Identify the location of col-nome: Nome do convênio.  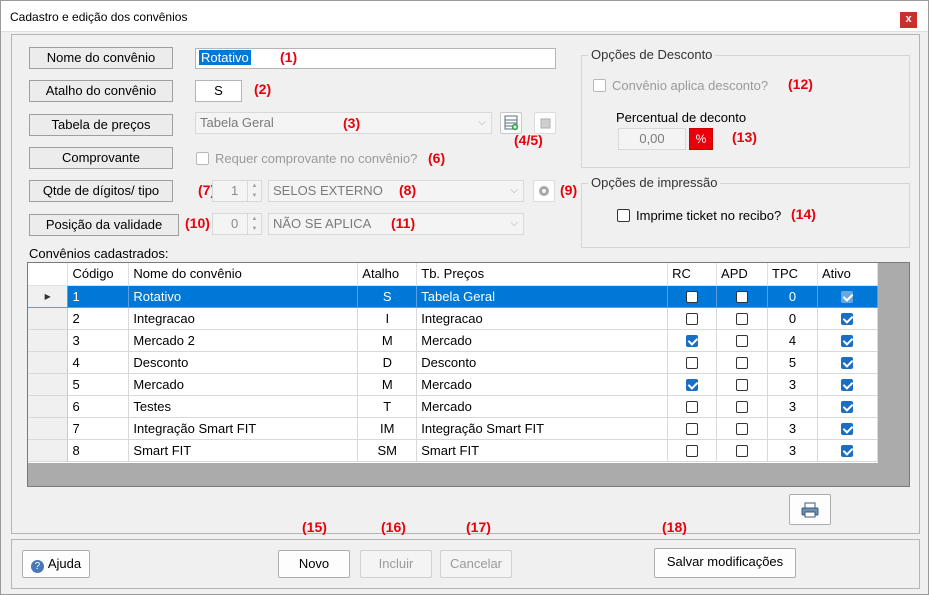
(243, 274).